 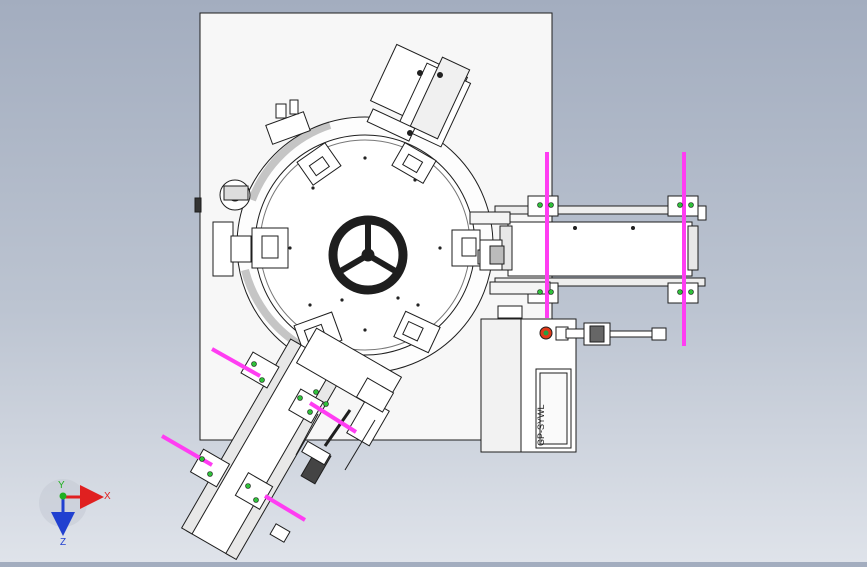 What do you see at coordinates (625, 334) in the screenshot?
I see `cylinder-right` at bounding box center [625, 334].